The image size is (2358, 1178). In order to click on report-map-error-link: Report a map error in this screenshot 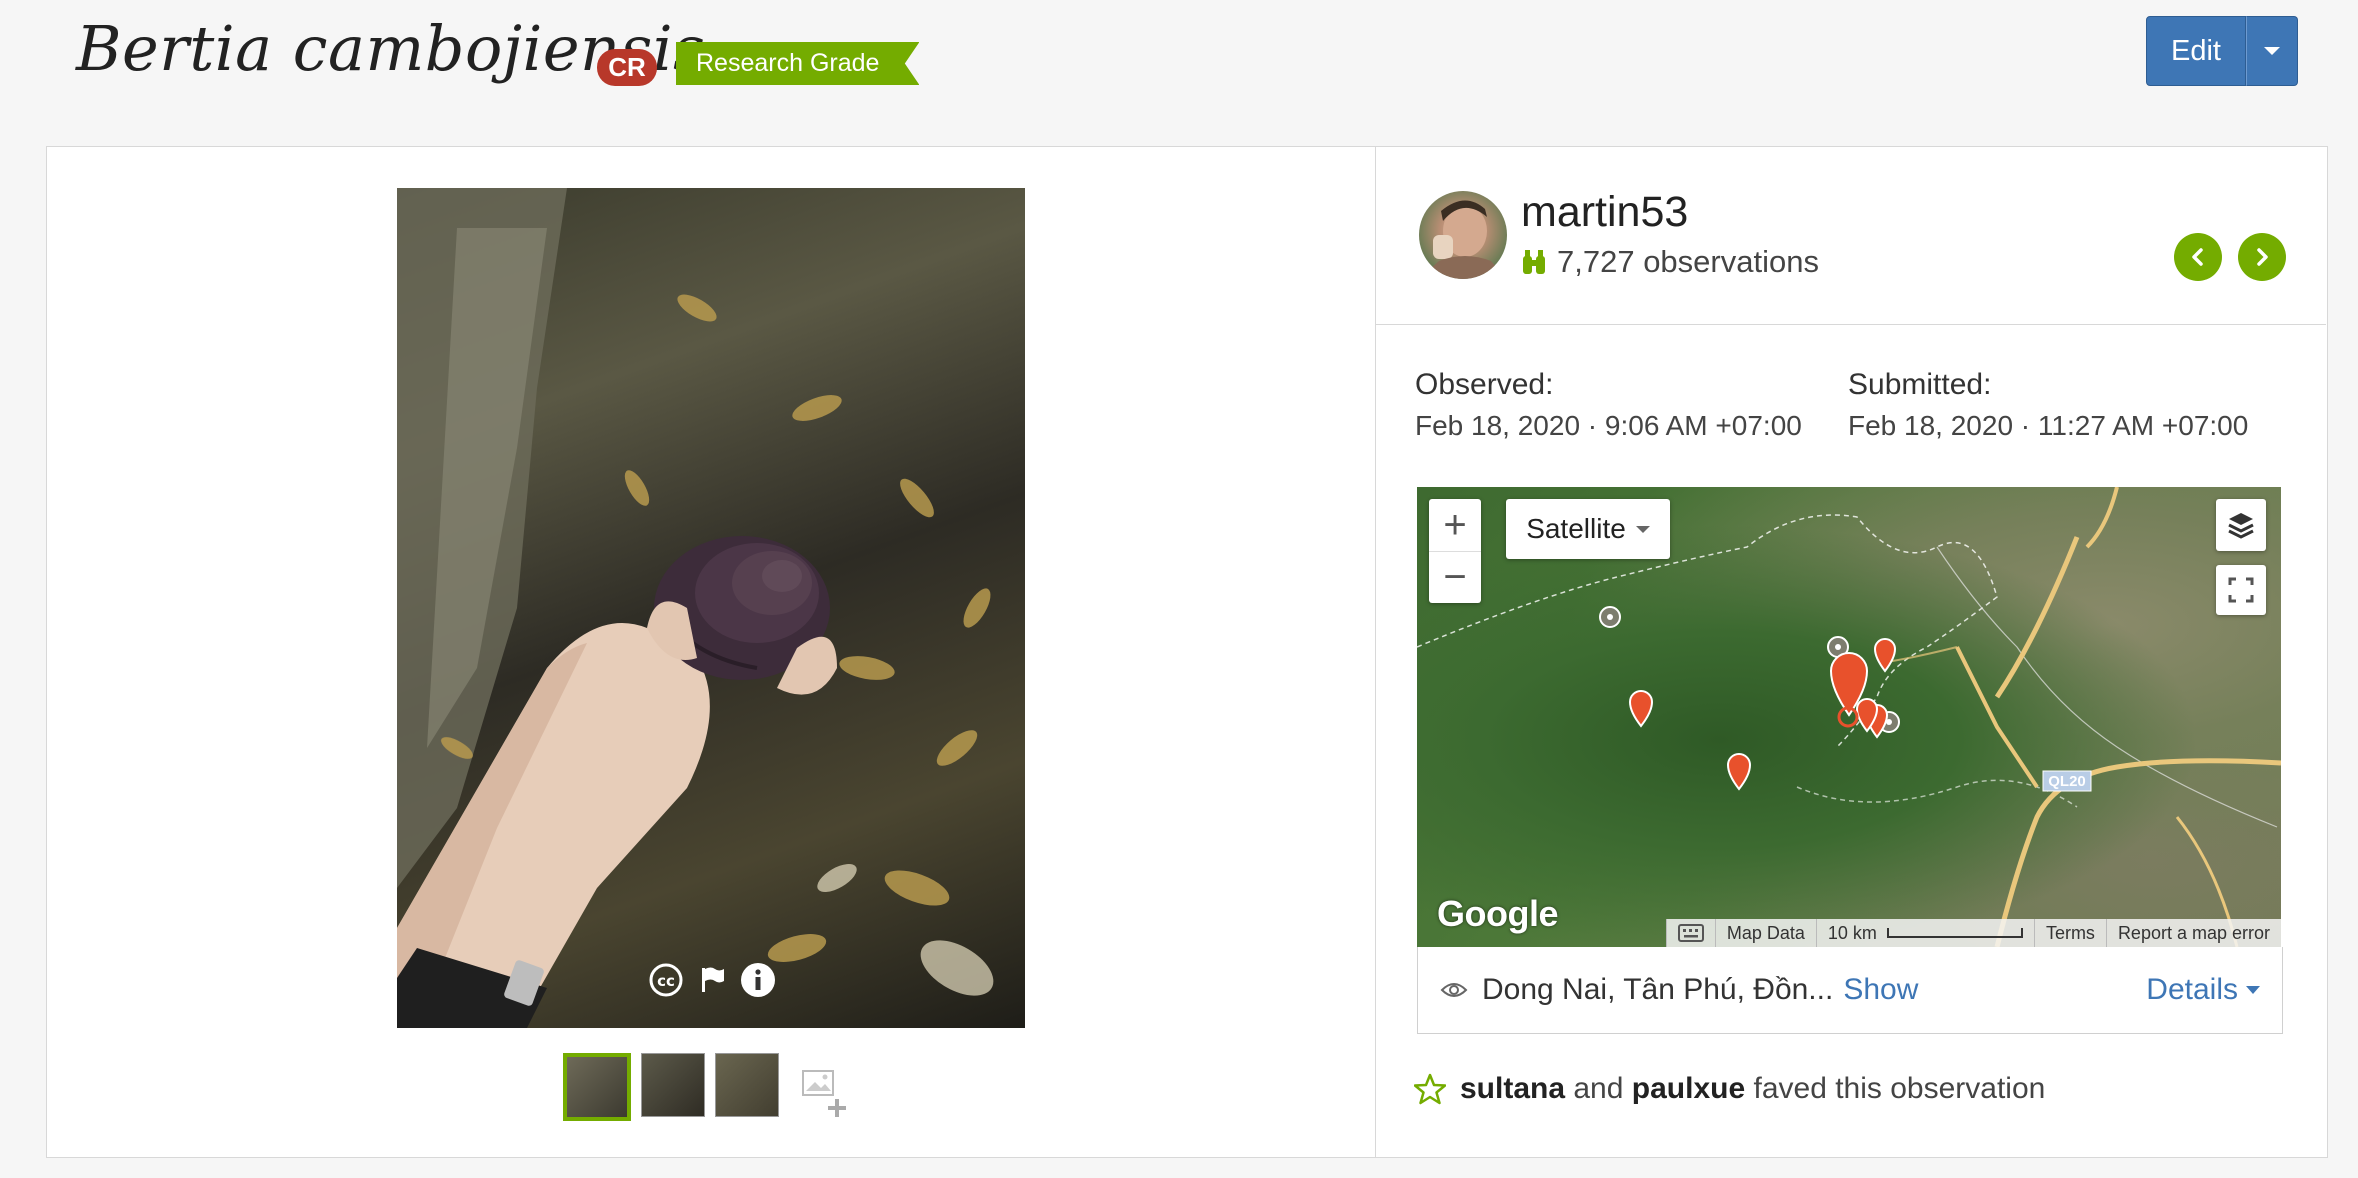, I will do `click(2193, 933)`.